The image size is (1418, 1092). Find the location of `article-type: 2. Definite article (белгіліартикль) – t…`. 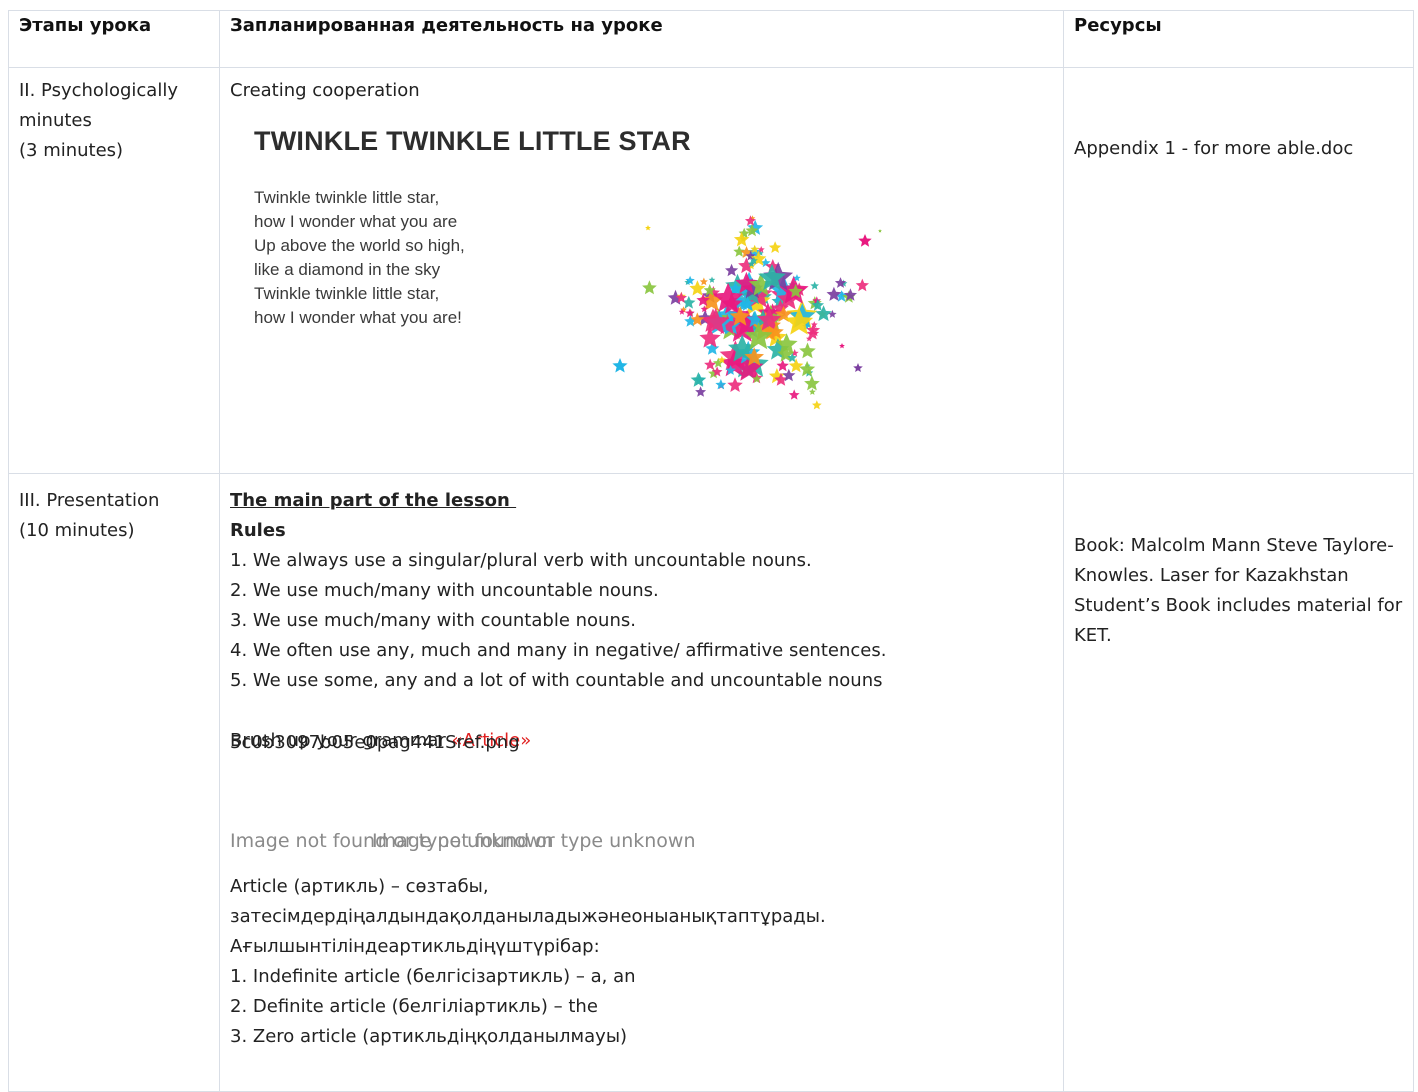

article-type: 2. Definite article (белгіліартикль) – t… is located at coordinates (414, 1006).